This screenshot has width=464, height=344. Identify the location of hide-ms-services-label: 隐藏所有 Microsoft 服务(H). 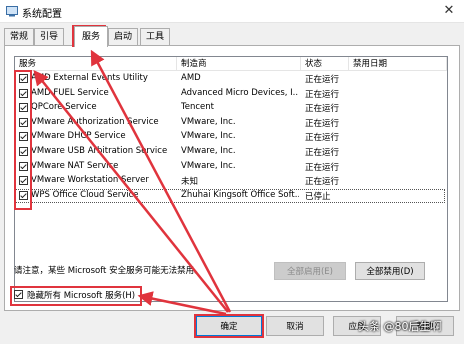
(81, 296).